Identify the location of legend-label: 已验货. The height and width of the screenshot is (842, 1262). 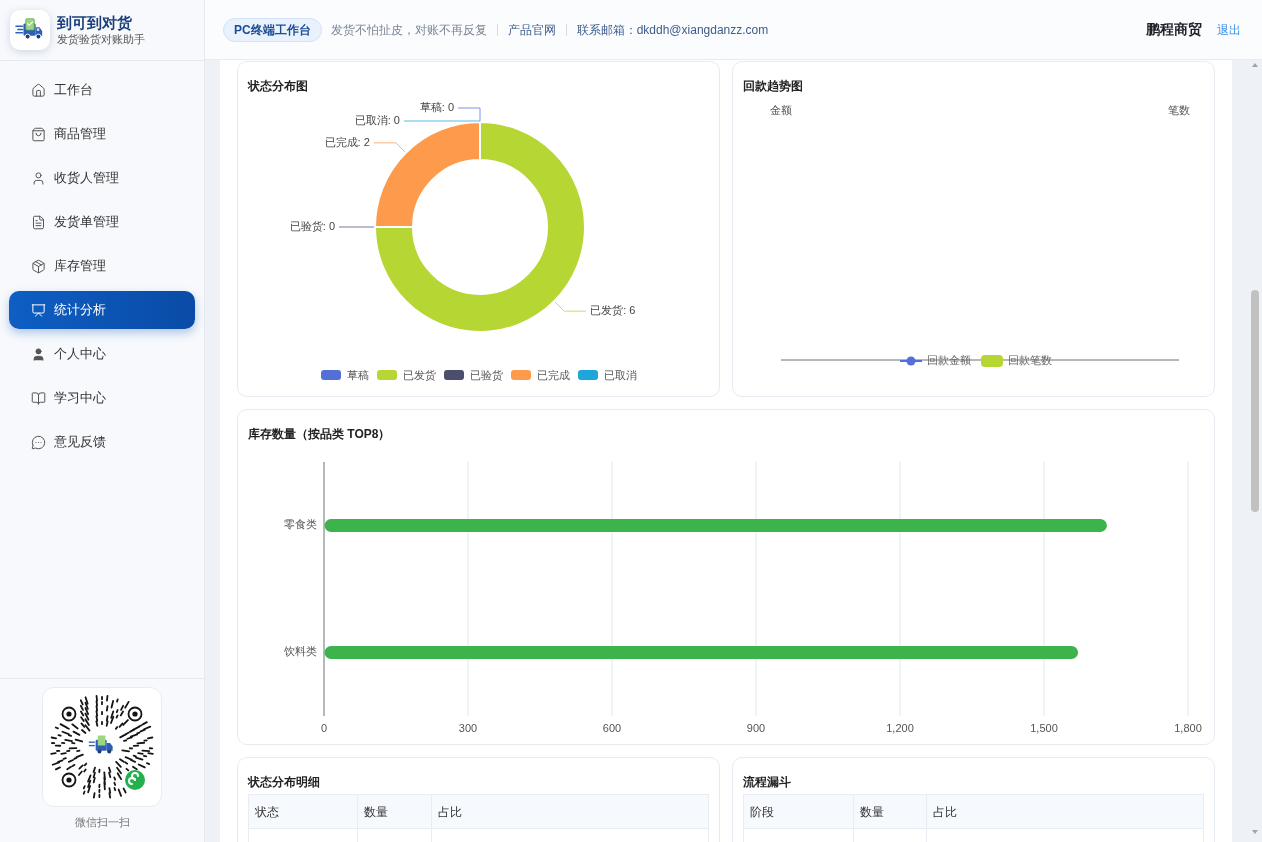
(486, 375).